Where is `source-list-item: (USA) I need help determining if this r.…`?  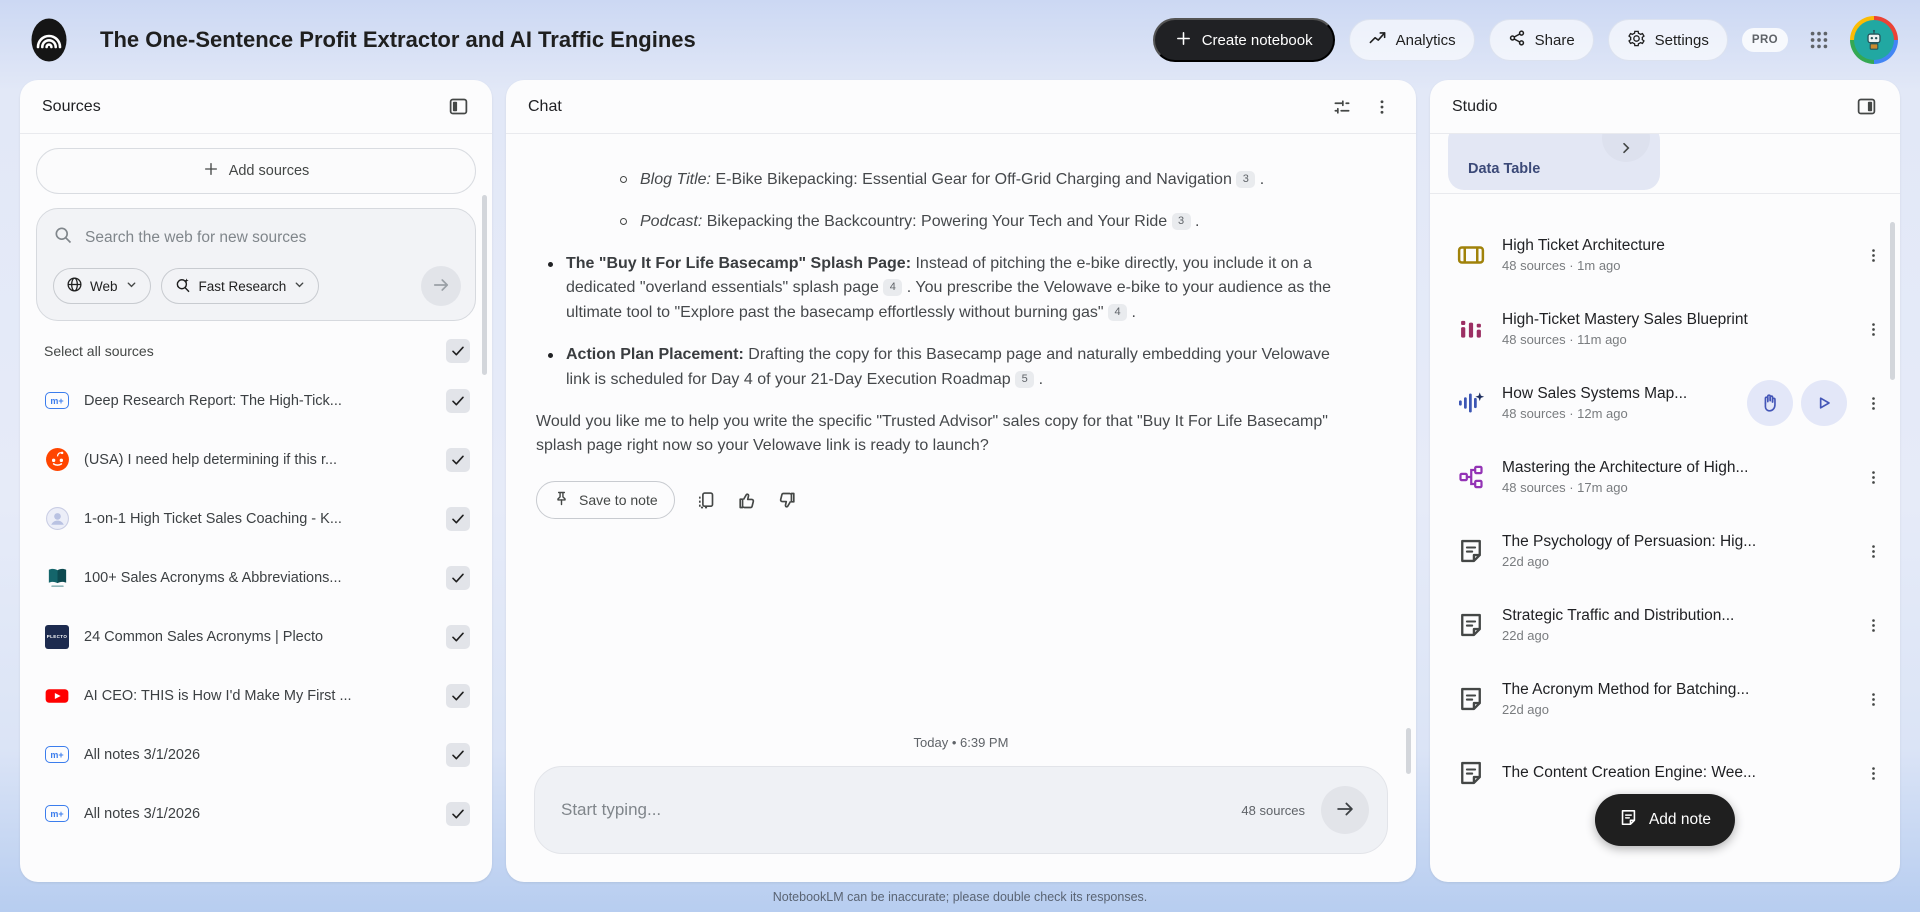
source-list-item: (USA) I need help determining if this r.… is located at coordinates (256, 459).